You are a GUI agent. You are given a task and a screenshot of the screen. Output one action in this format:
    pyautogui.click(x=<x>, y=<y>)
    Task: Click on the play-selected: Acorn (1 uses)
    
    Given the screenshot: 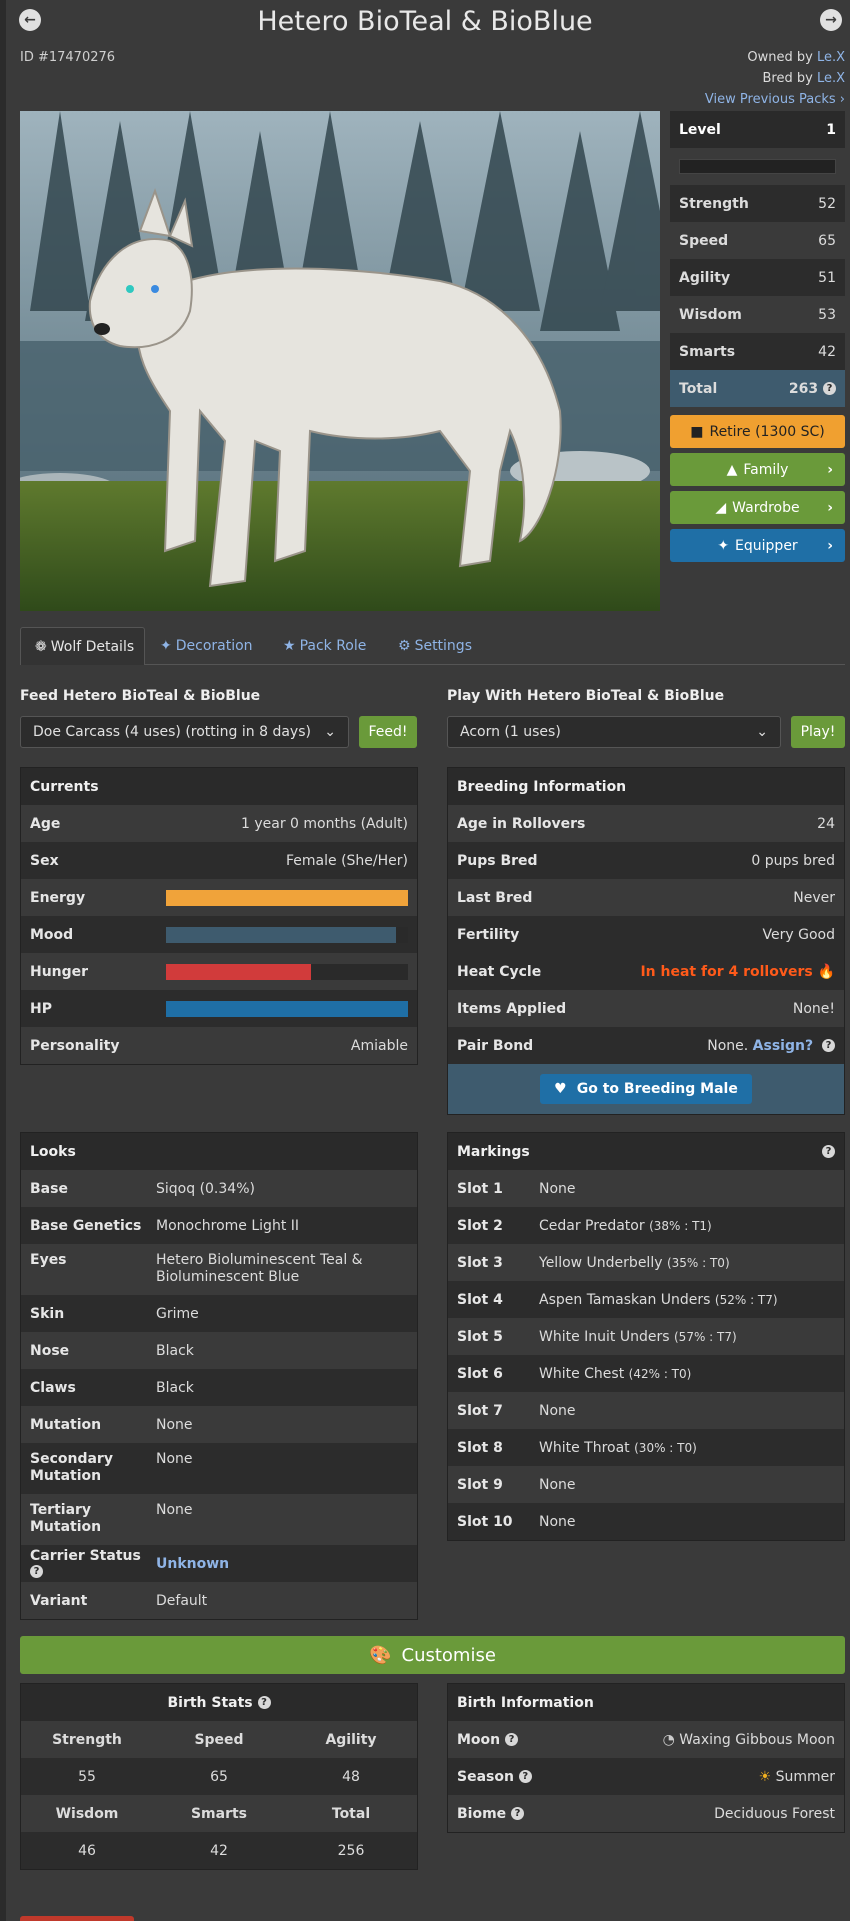 What is the action you would take?
    pyautogui.click(x=510, y=732)
    